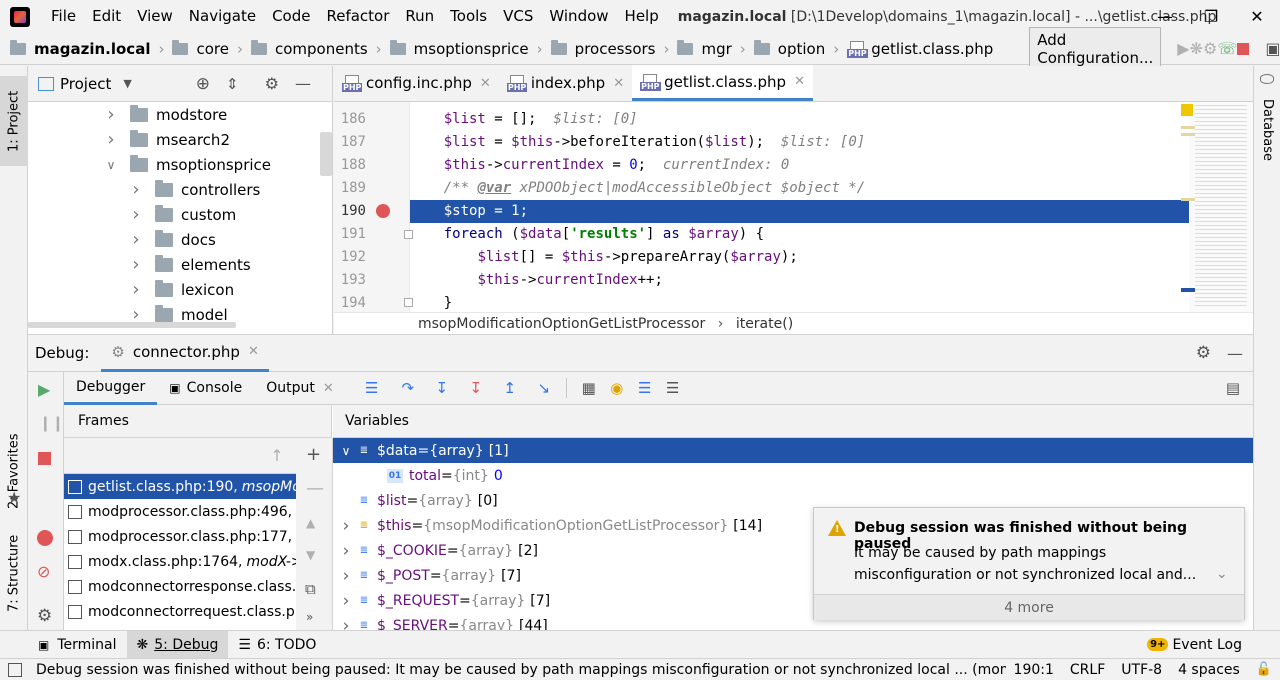 This screenshot has height=680, width=1280. What do you see at coordinates (313, 454) in the screenshot?
I see `add-watch-icon: +` at bounding box center [313, 454].